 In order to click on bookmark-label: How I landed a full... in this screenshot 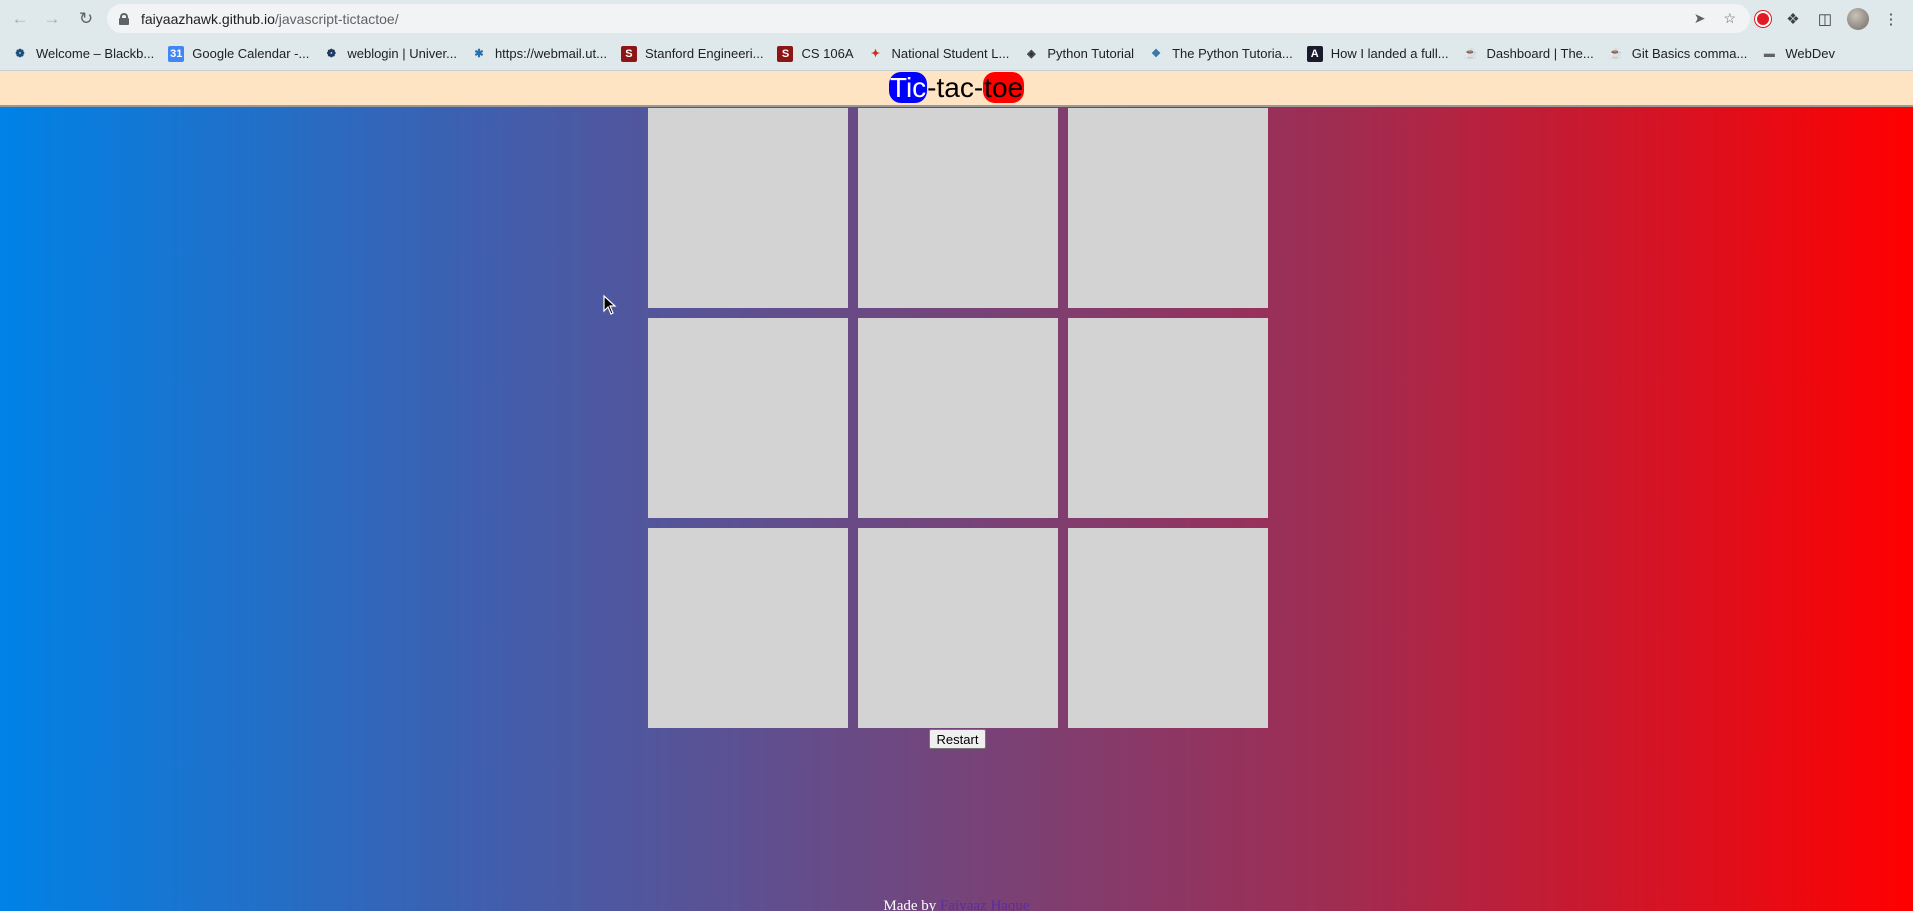, I will do `click(1389, 53)`.